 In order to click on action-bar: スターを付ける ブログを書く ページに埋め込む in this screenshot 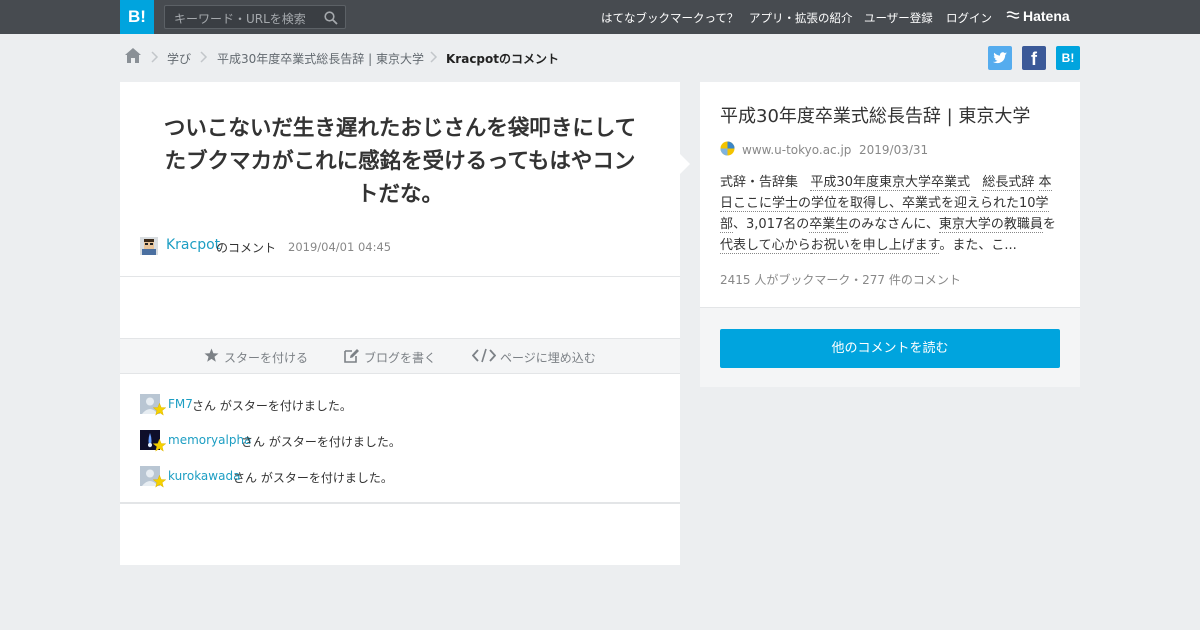, I will do `click(400, 356)`.